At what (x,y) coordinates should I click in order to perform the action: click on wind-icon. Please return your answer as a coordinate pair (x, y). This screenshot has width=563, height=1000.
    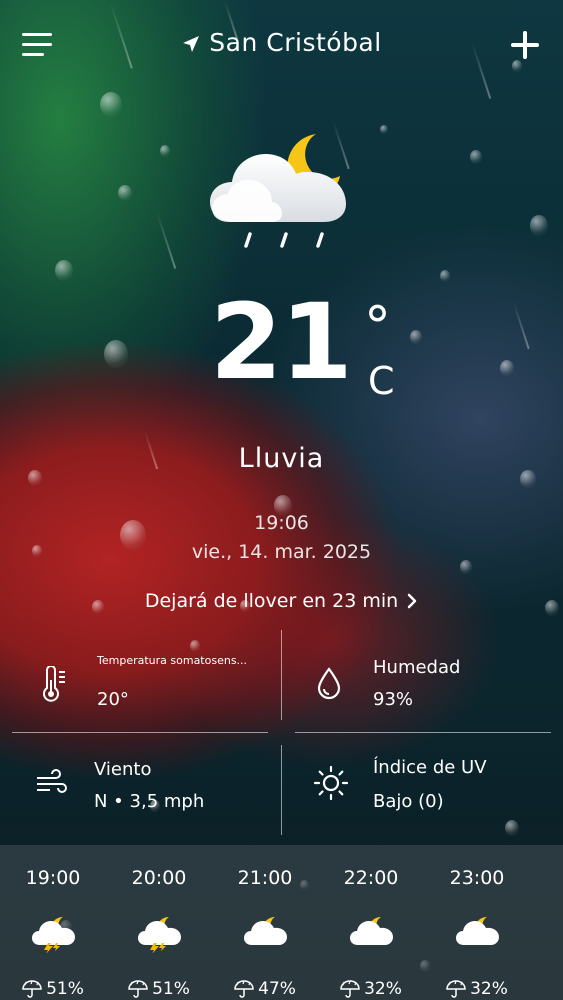
    Looking at the image, I should click on (52, 781).